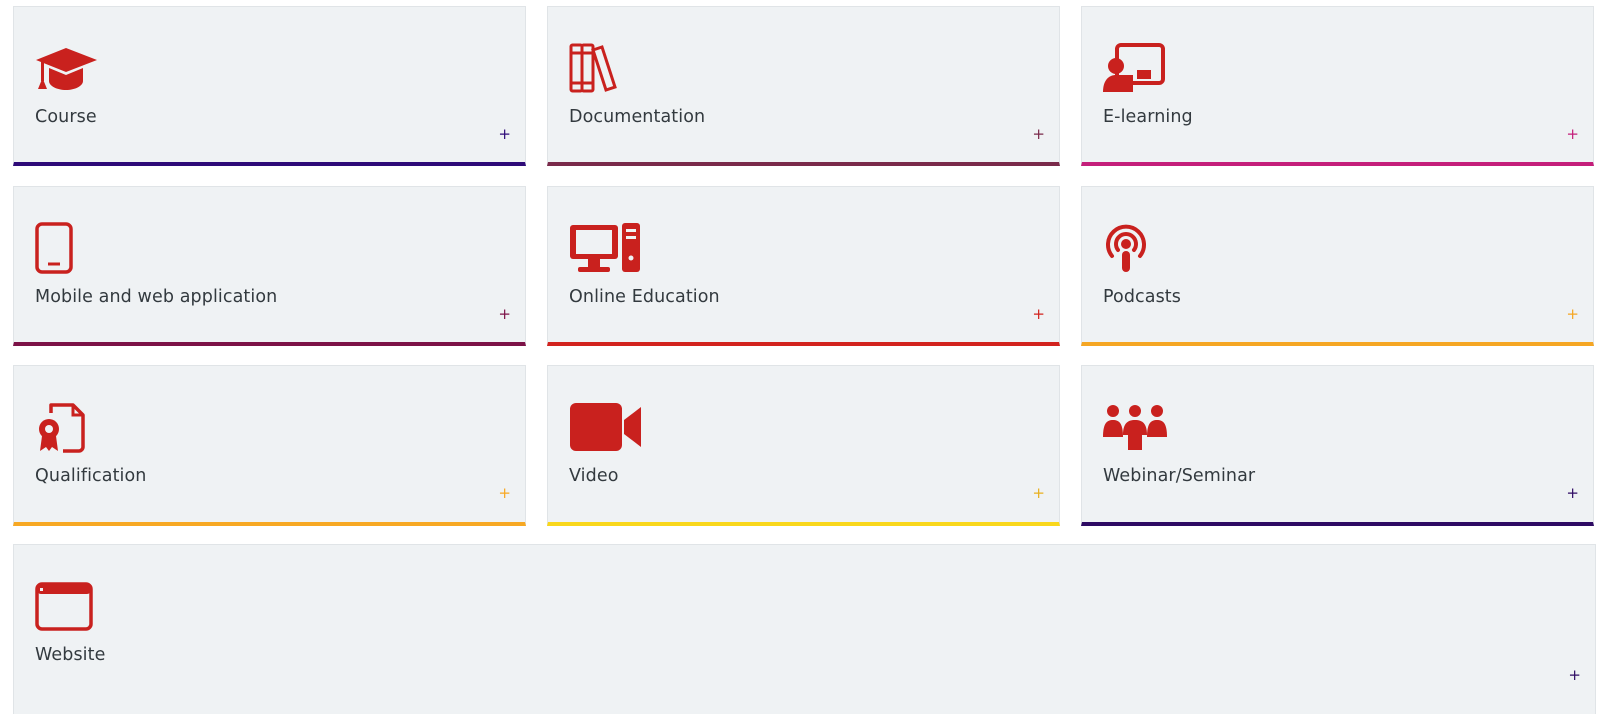  I want to click on card-video: Video +, so click(803, 445).